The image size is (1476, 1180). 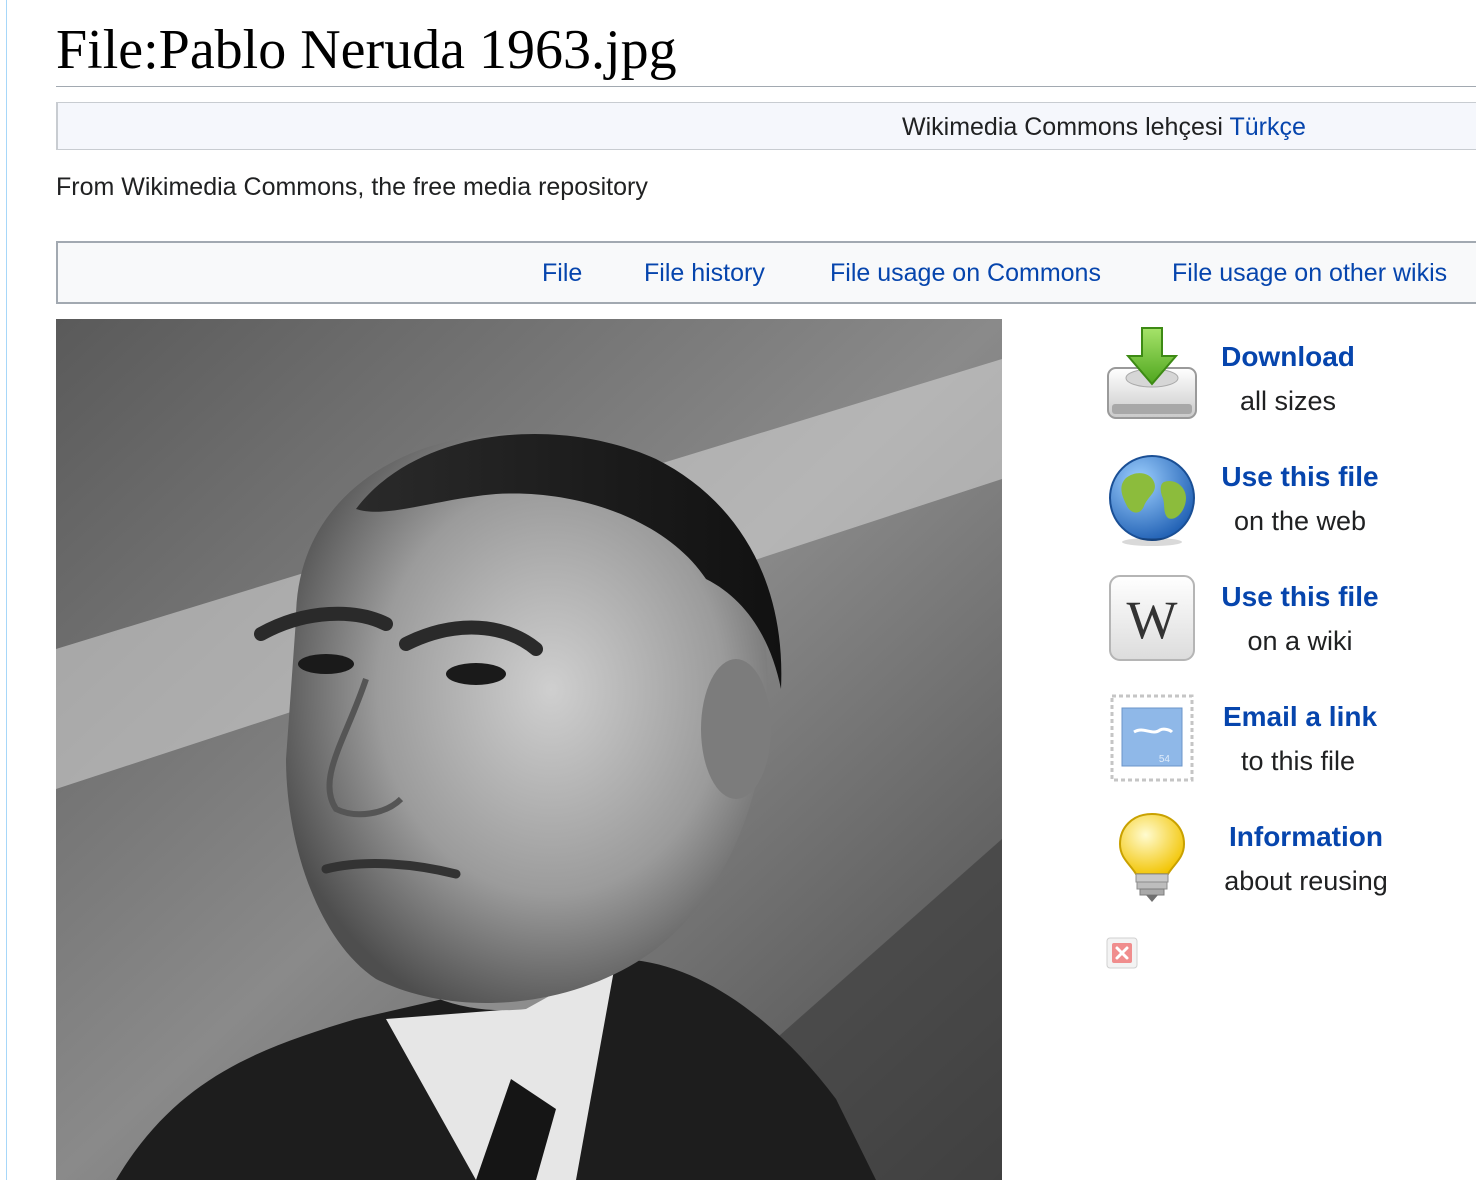 What do you see at coordinates (1298, 761) in the screenshot?
I see `email-link-sub: to this file` at bounding box center [1298, 761].